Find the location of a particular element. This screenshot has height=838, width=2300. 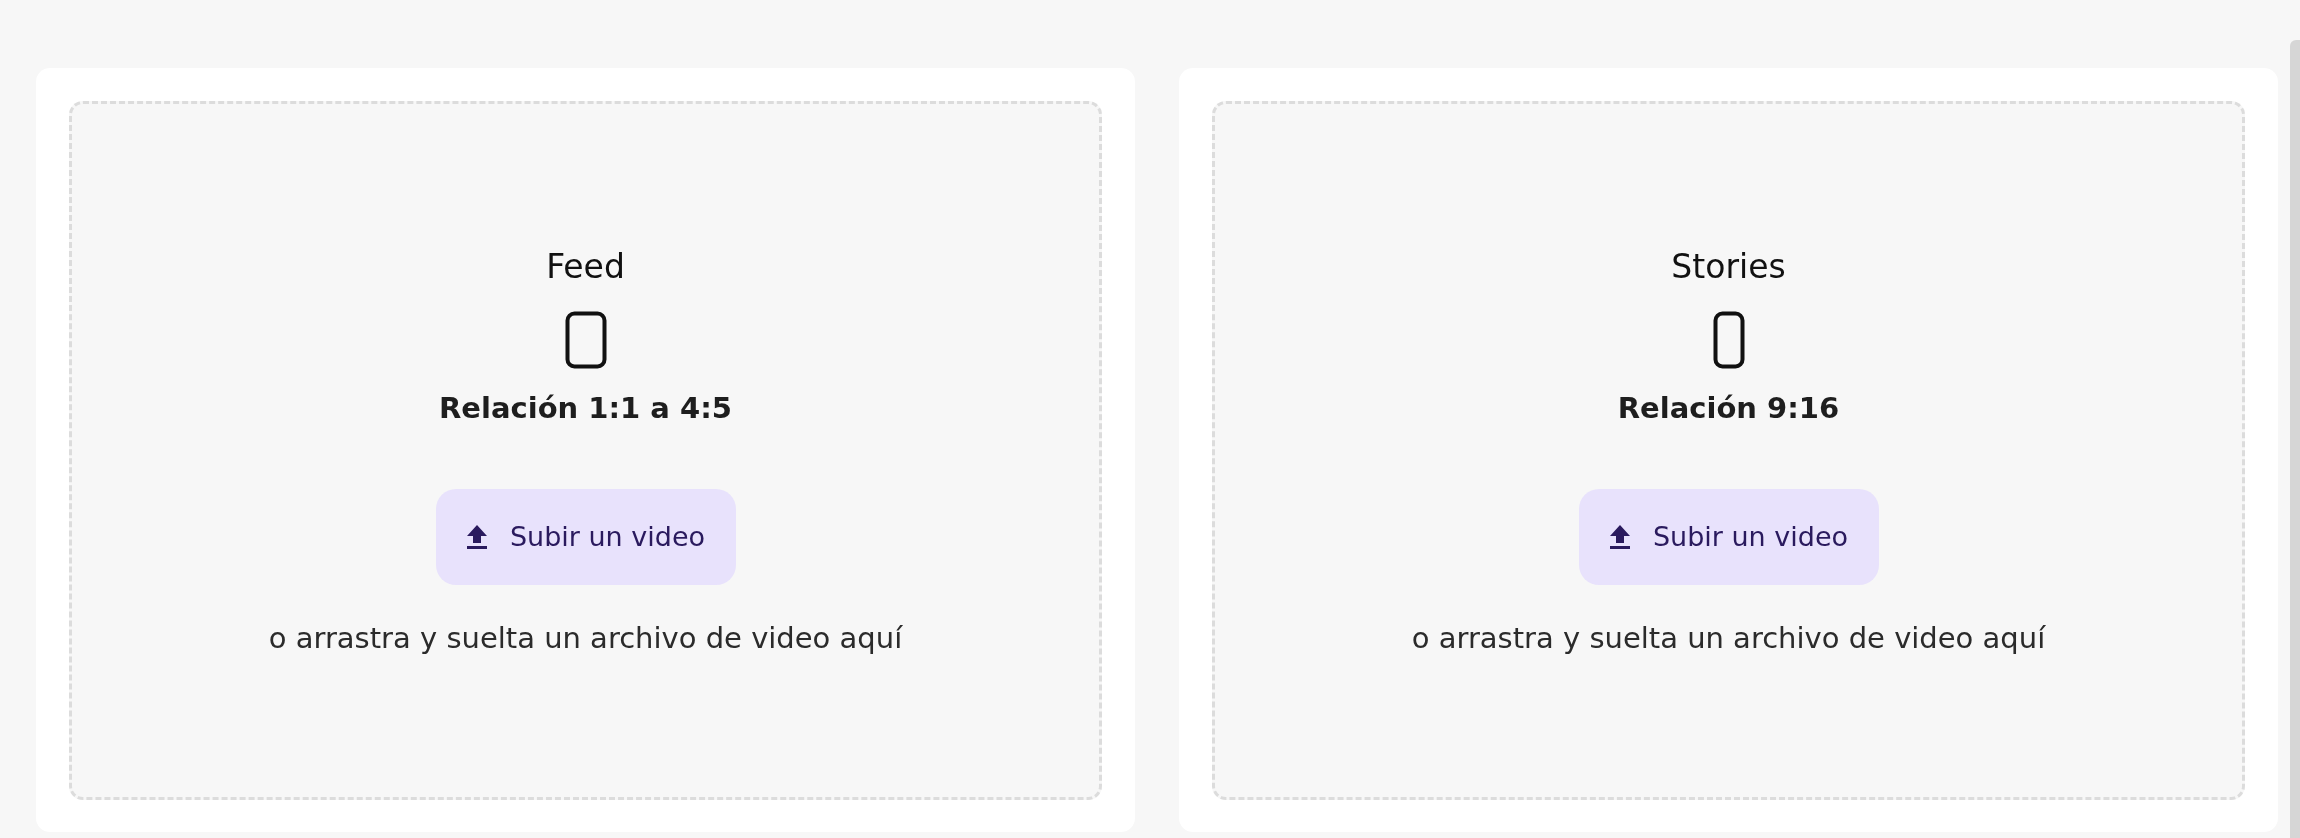

aspect-ratio-label: Relación 9:16 is located at coordinates (1728, 407).